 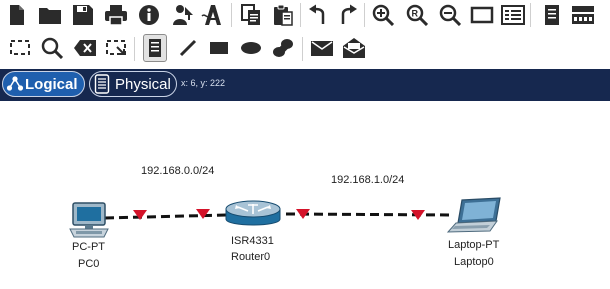 I want to click on place-note-icon, so click(x=155, y=48).